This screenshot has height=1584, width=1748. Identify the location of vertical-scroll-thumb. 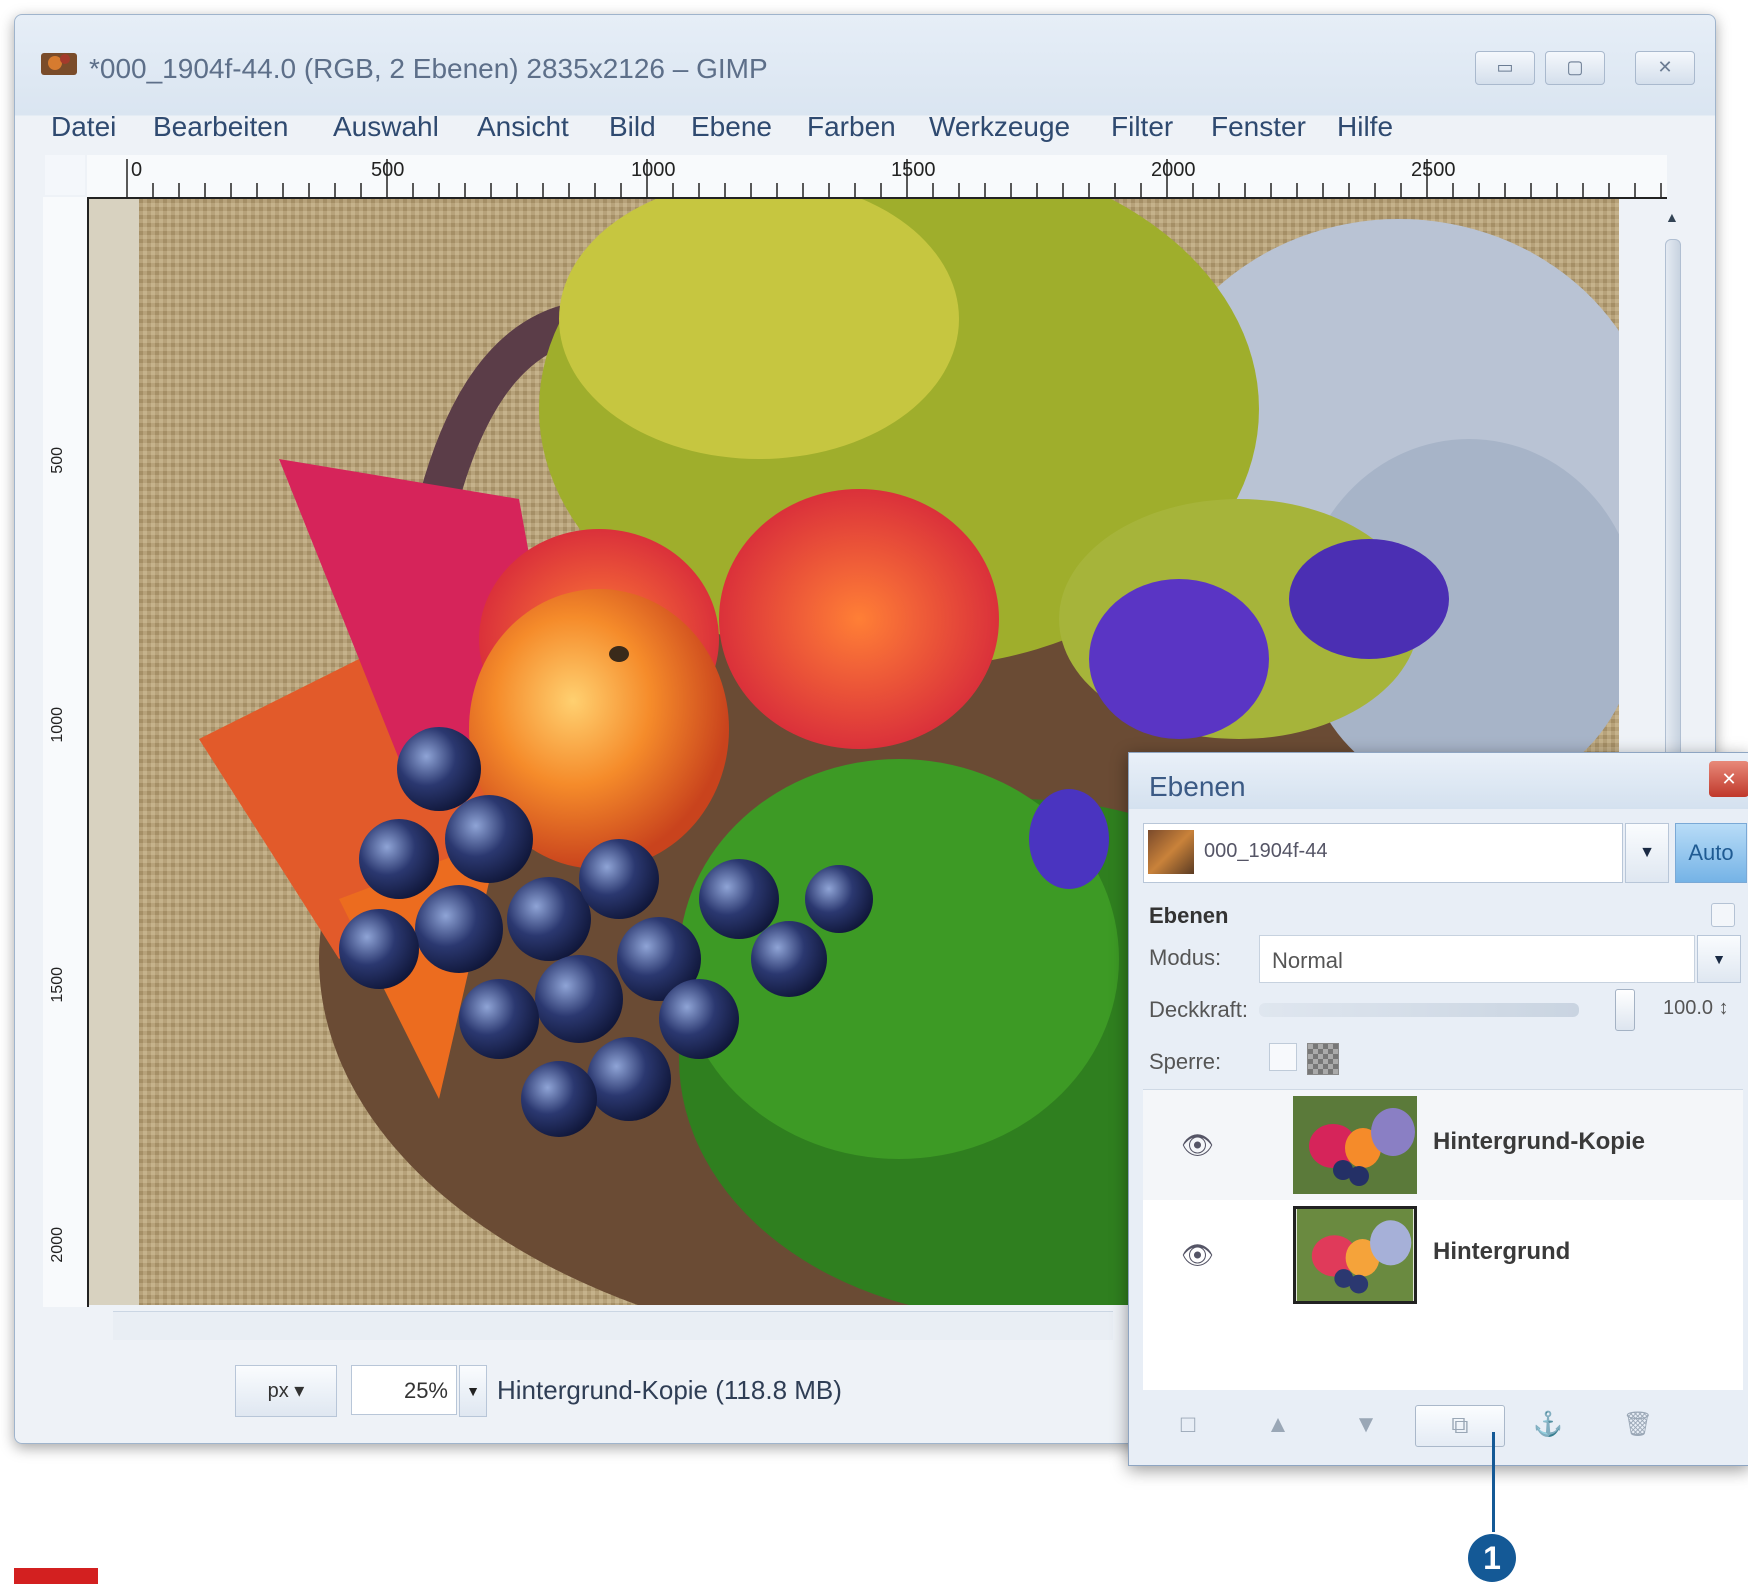
(1673, 500).